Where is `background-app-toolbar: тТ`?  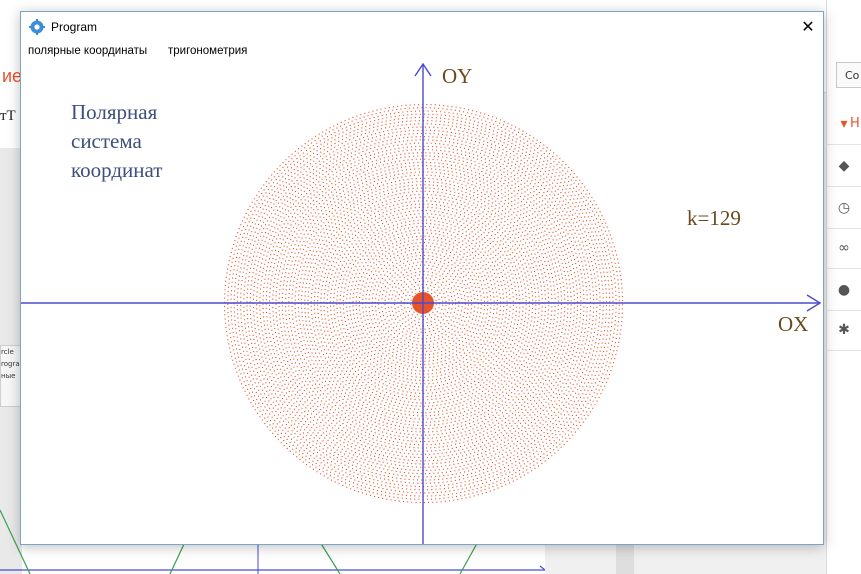 background-app-toolbar: тТ is located at coordinates (11, 123).